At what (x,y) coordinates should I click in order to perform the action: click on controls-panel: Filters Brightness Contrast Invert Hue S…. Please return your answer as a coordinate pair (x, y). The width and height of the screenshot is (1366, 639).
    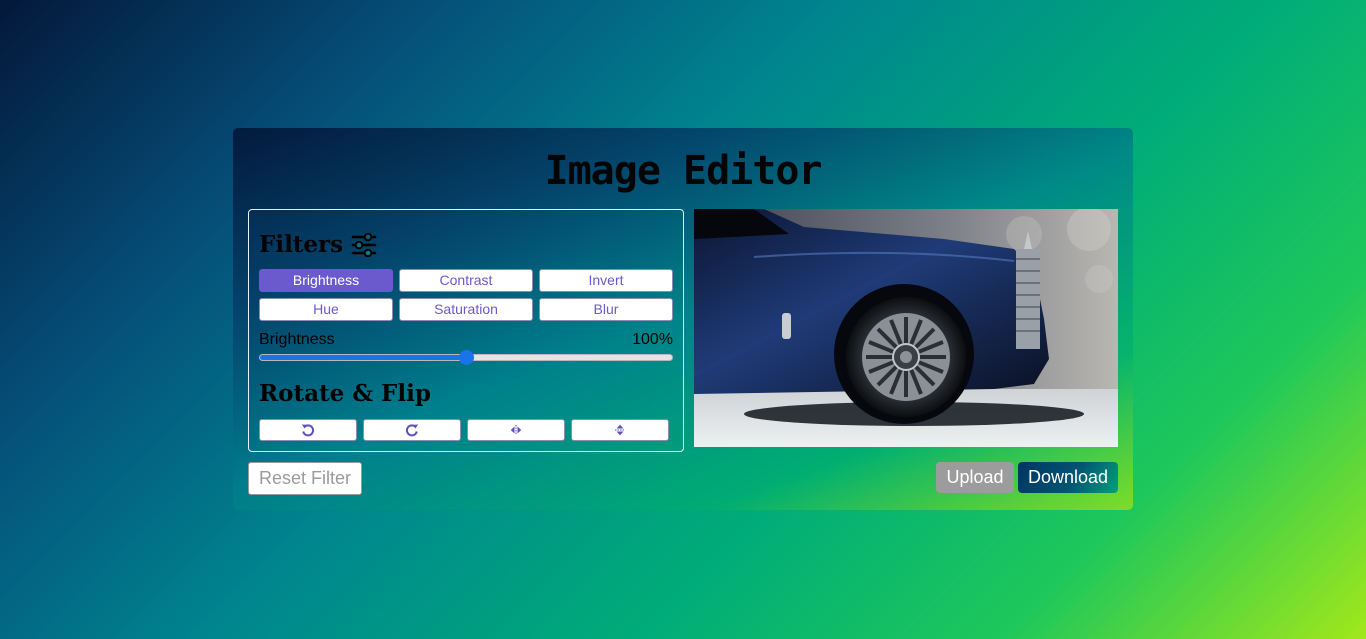
    Looking at the image, I should click on (466, 330).